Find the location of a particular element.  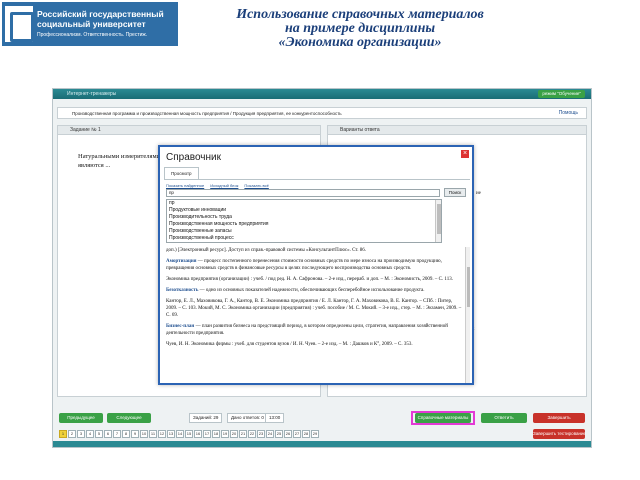

term-list-item: Производственная мощность предприятия is located at coordinates (304, 224).